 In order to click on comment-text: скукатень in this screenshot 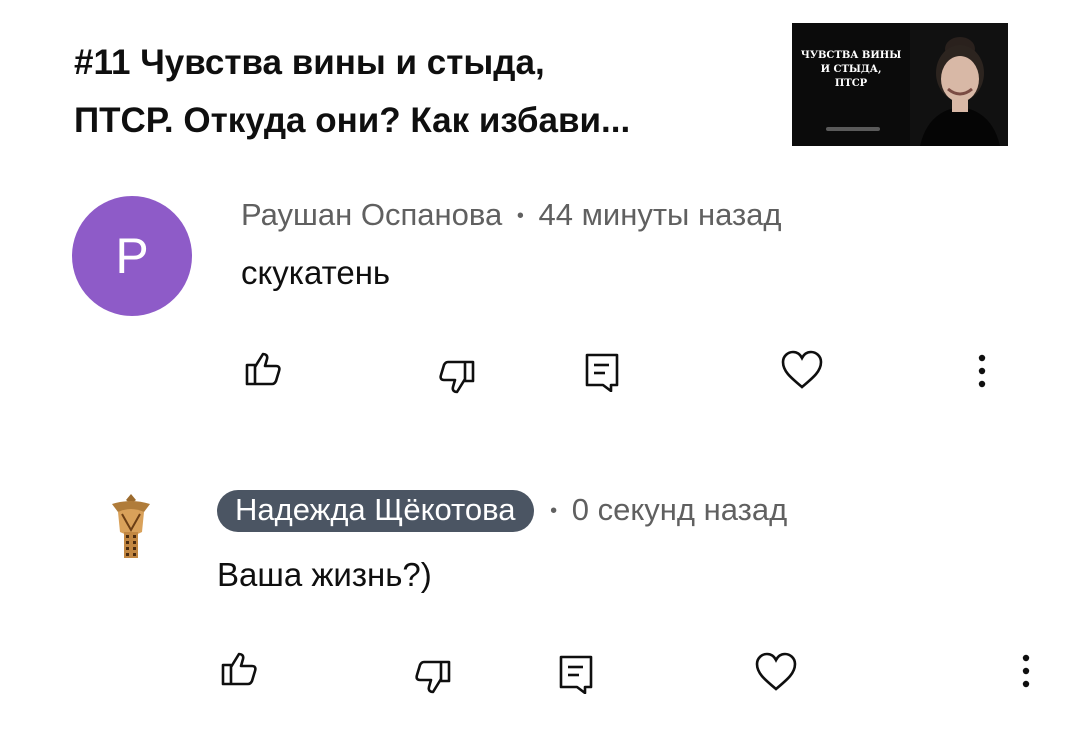, I will do `click(316, 272)`.